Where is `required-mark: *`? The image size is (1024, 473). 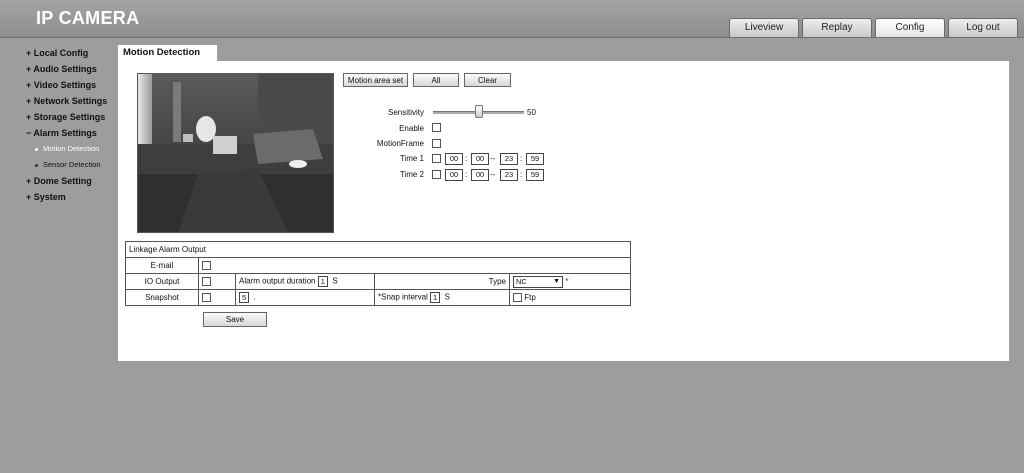
required-mark: * is located at coordinates (567, 281).